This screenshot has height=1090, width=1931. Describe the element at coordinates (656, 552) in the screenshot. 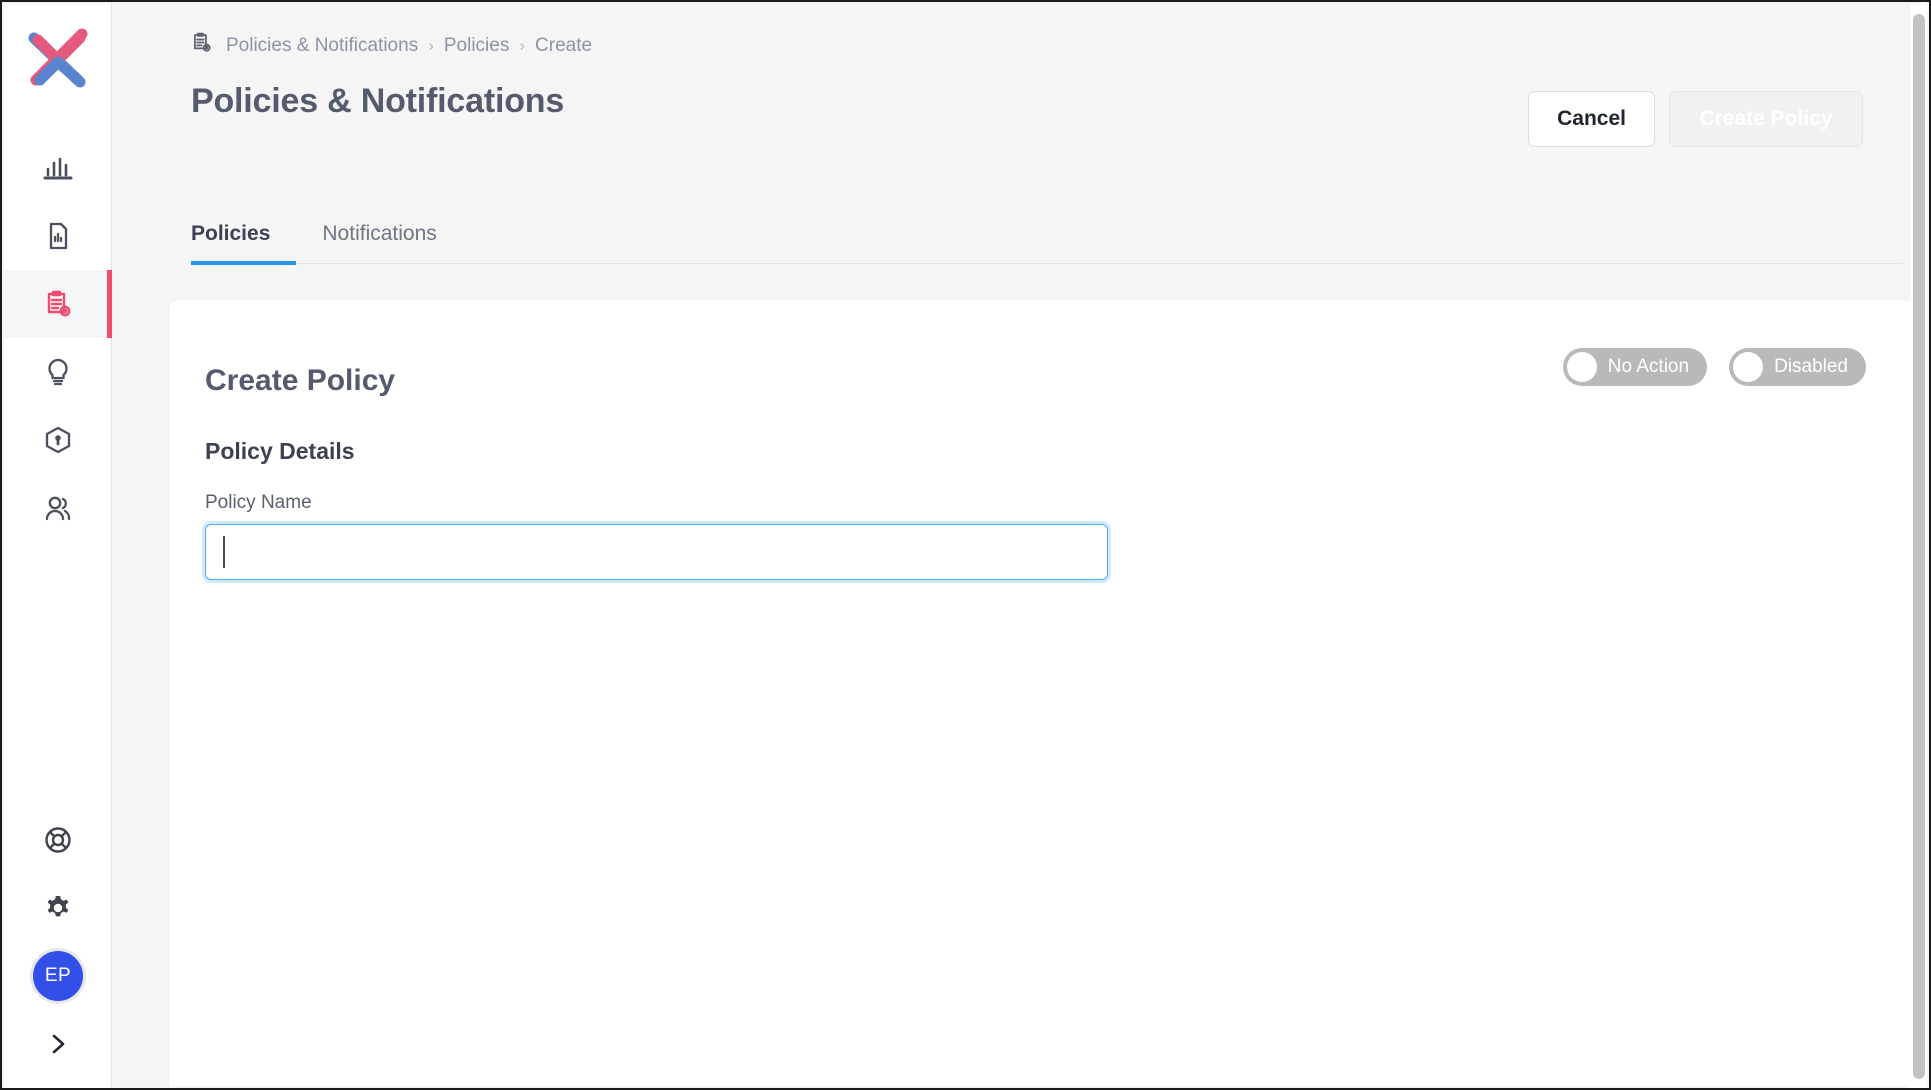

I see `policy-name-input` at that location.